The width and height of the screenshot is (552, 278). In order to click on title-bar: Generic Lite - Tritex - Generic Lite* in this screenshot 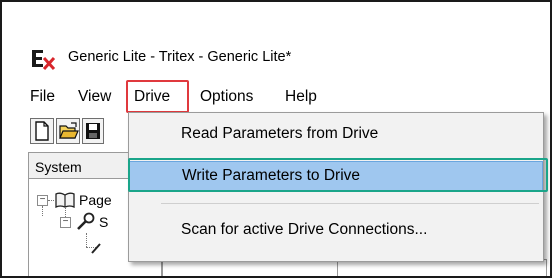, I will do `click(276, 57)`.